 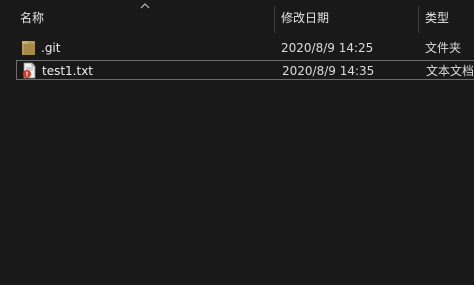 What do you see at coordinates (237, 17) in the screenshot?
I see `column-header-bar: 名称 修改日期 类型` at bounding box center [237, 17].